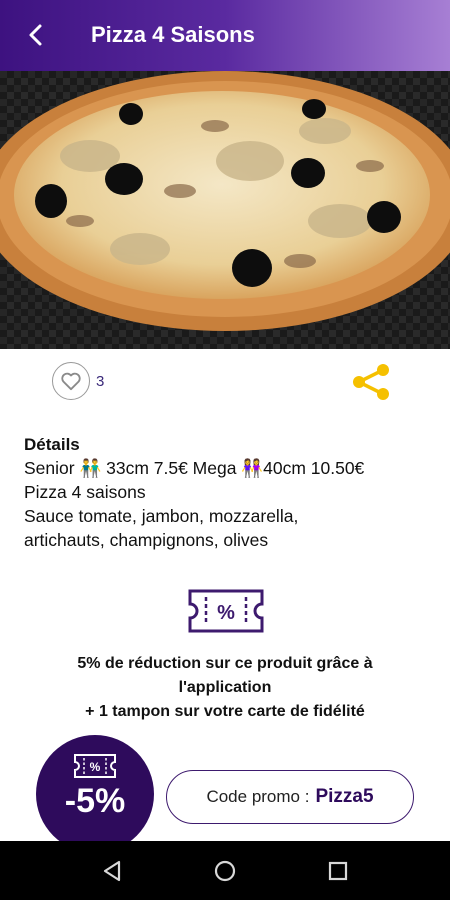  Describe the element at coordinates (344, 796) in the screenshot. I see `promo-code-value: Pizza5` at that location.